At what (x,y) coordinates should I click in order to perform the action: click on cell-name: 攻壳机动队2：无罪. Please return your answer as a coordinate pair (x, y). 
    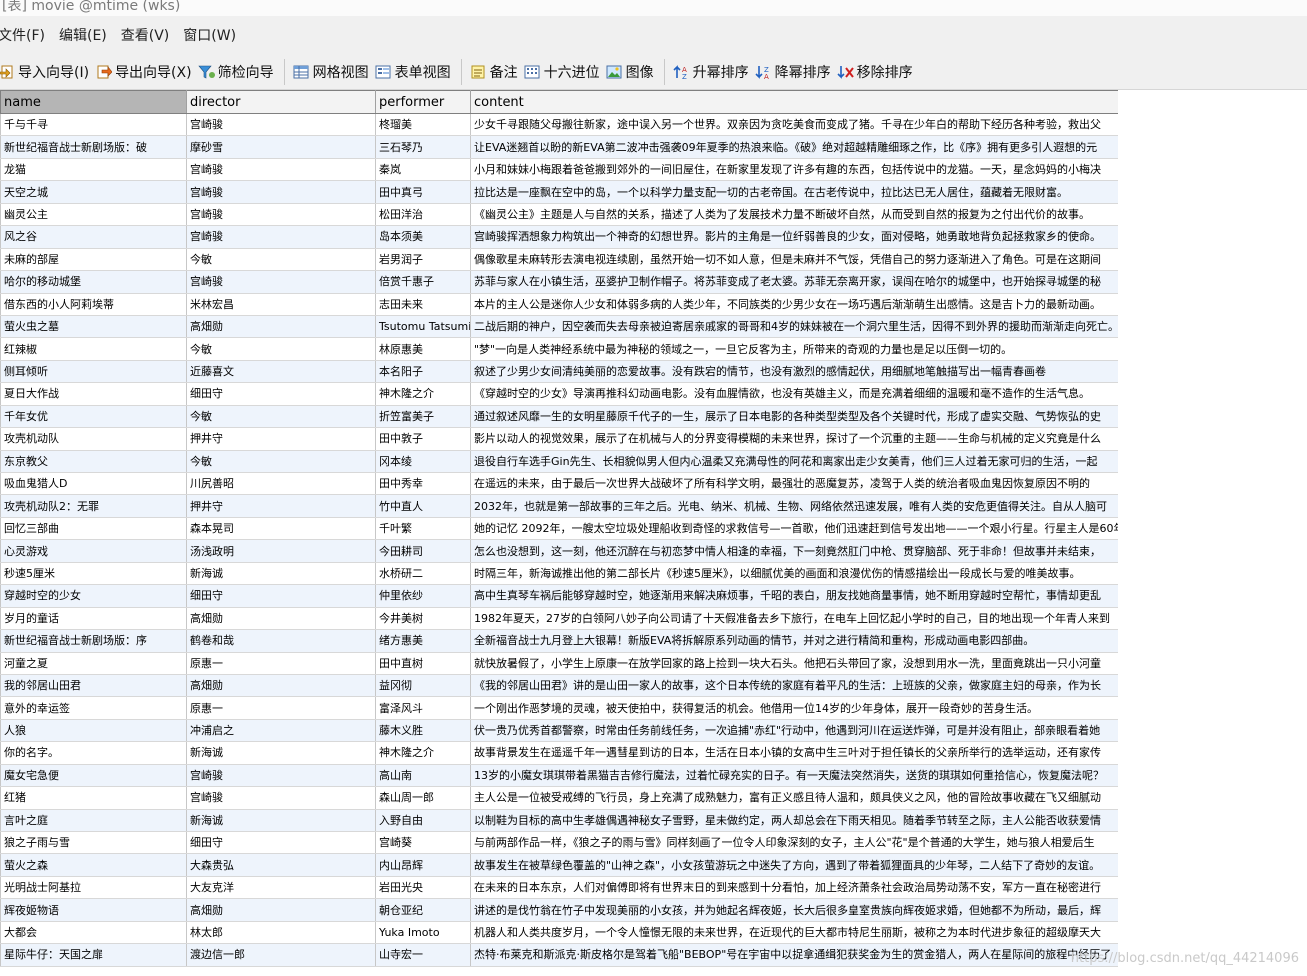
    Looking at the image, I should click on (93, 506).